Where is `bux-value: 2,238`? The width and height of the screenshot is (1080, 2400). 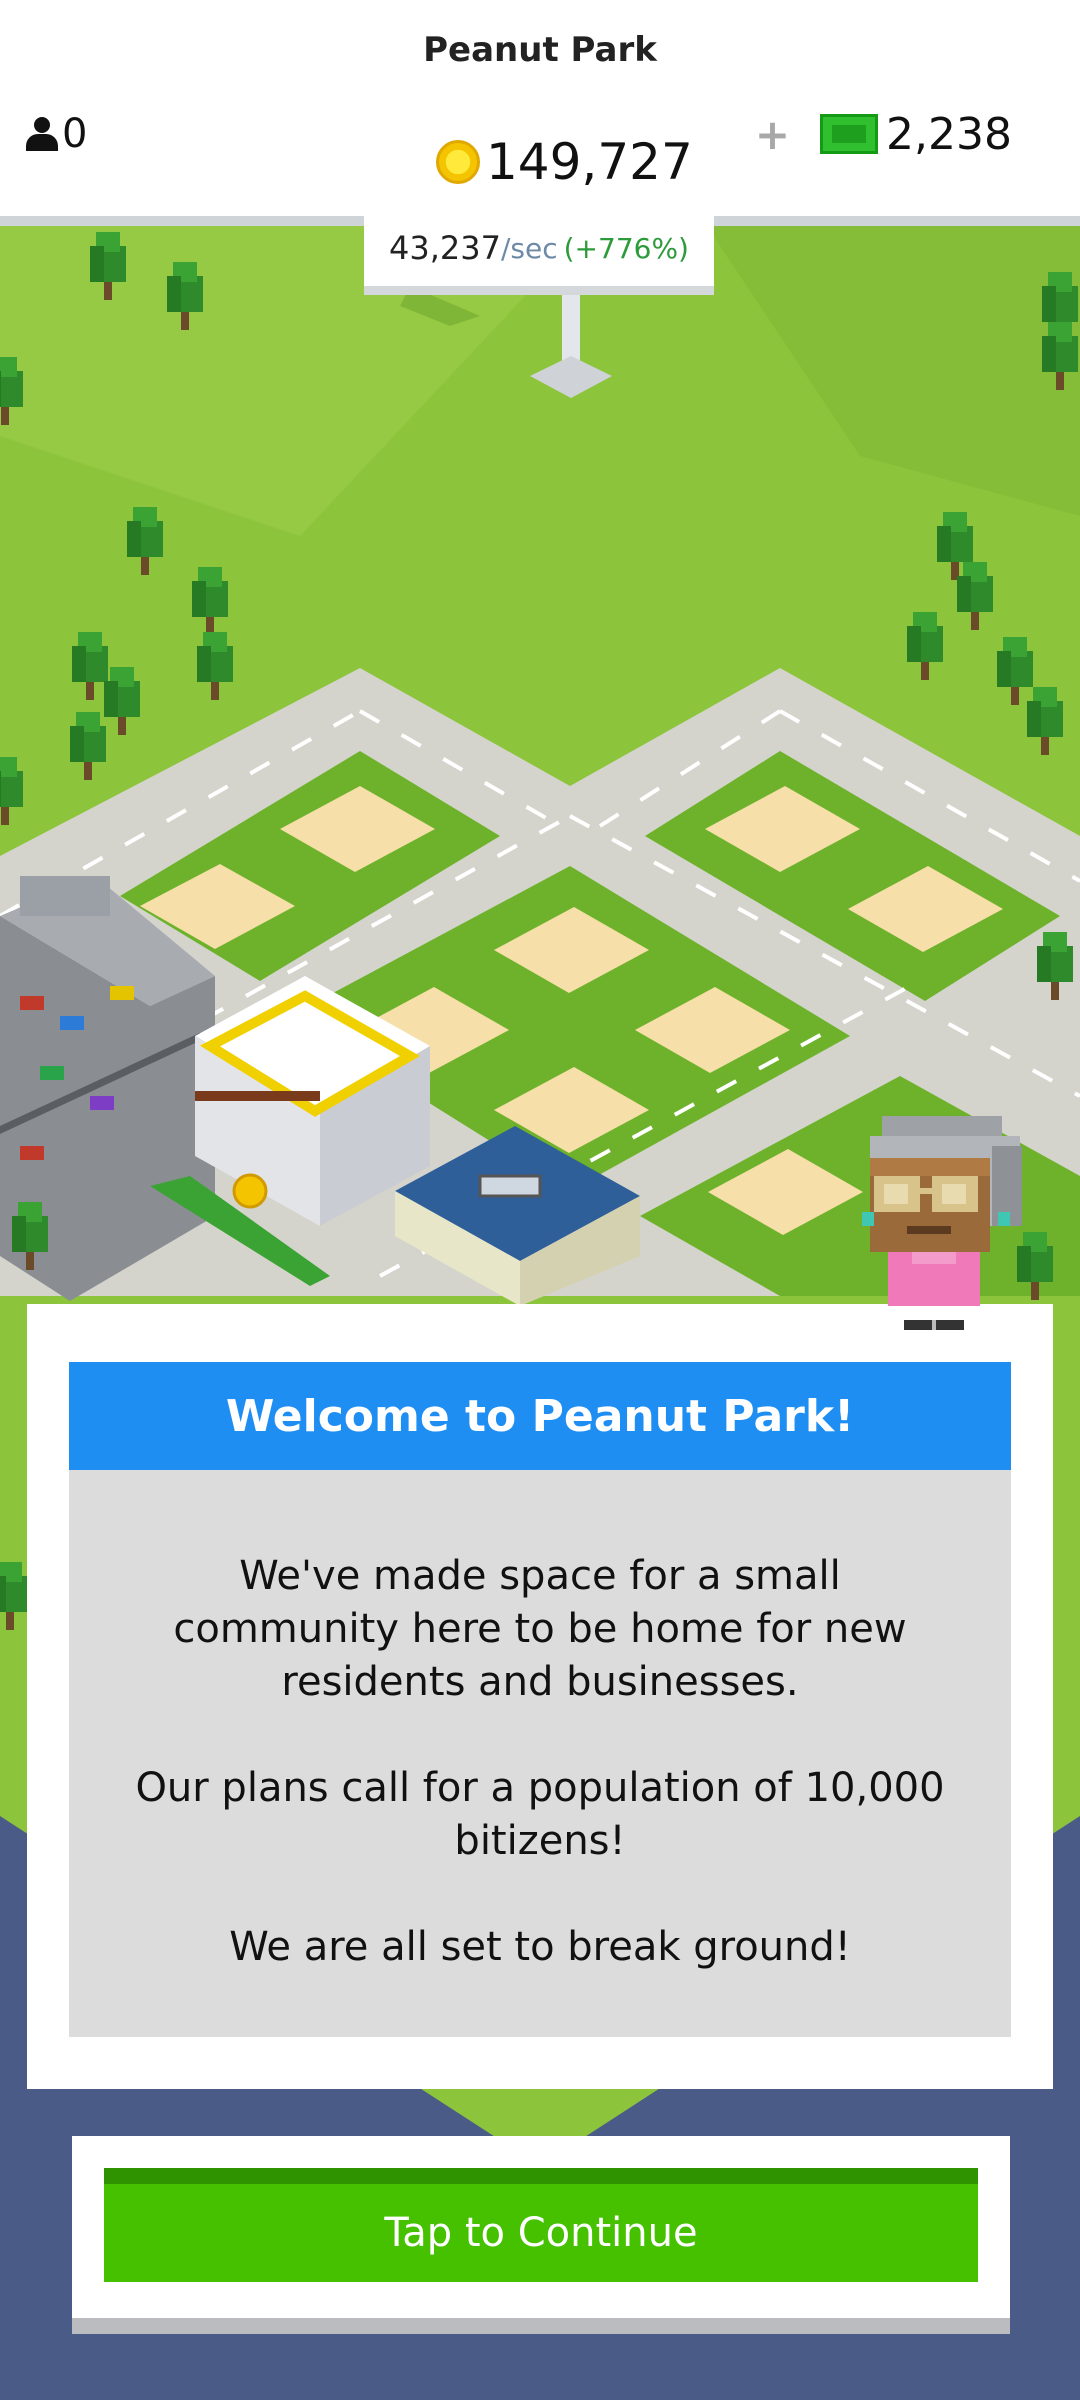 bux-value: 2,238 is located at coordinates (949, 134).